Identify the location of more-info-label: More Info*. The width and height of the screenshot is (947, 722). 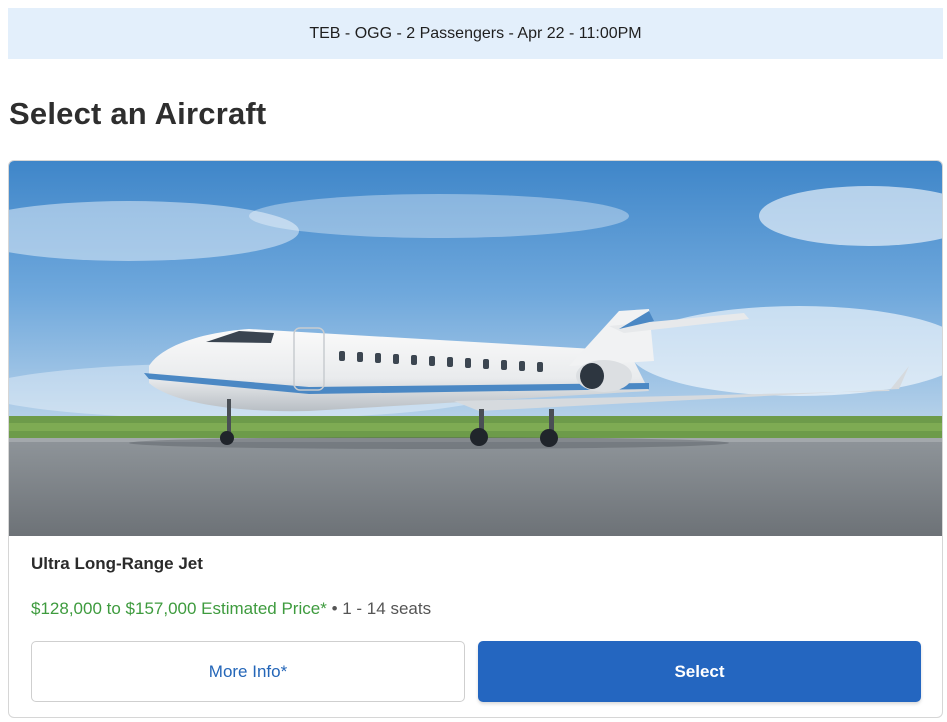
(248, 671).